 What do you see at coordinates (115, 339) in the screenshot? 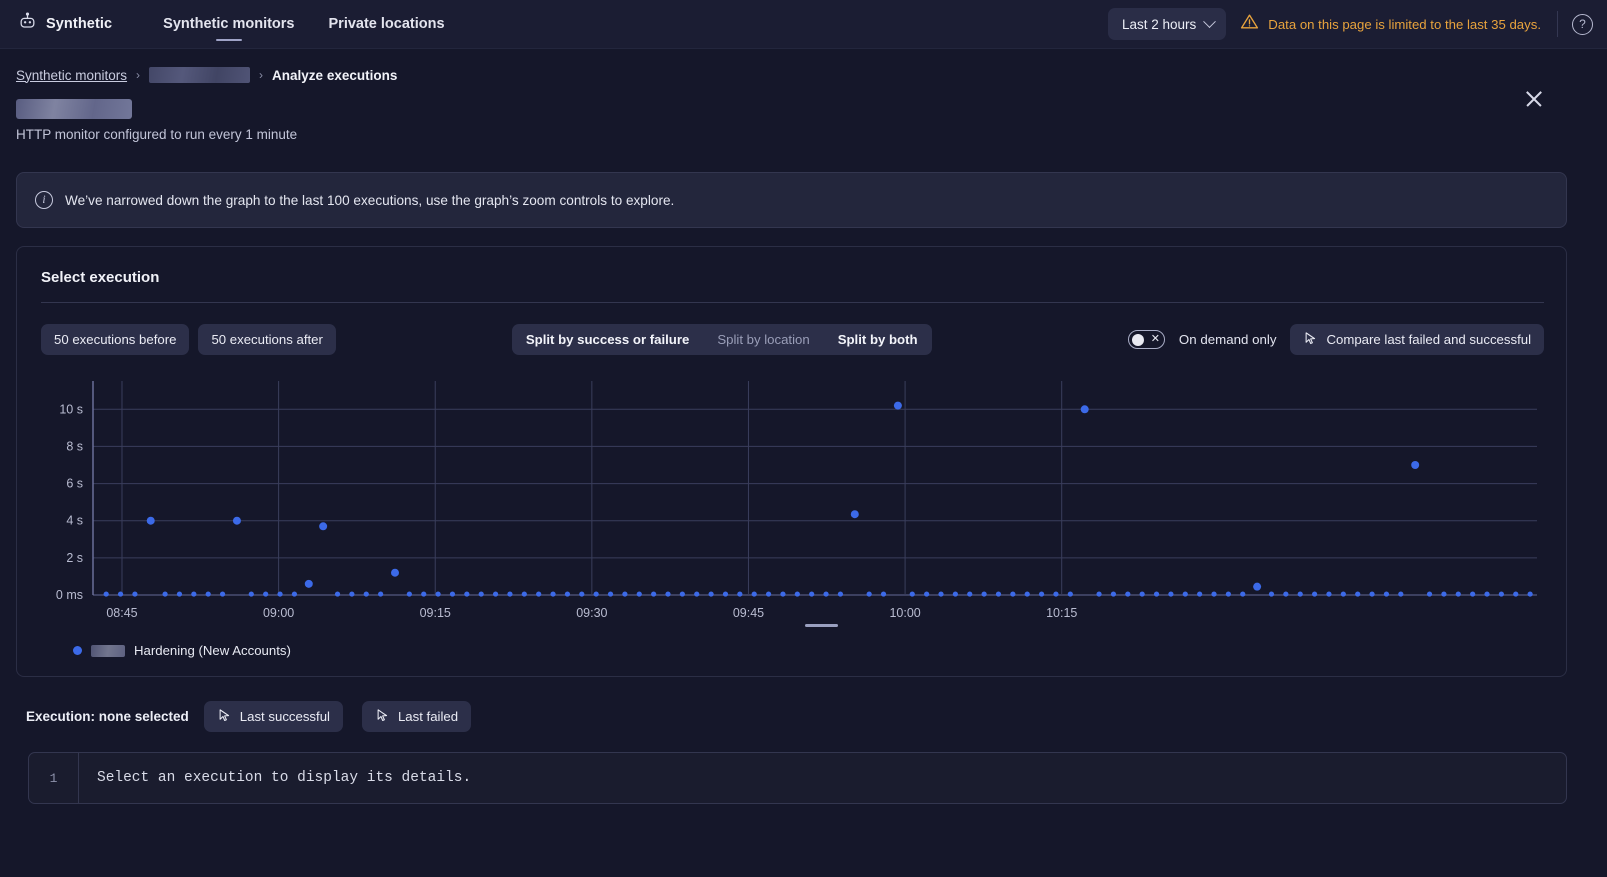
I see `executions-before-button: 50 executions before` at bounding box center [115, 339].